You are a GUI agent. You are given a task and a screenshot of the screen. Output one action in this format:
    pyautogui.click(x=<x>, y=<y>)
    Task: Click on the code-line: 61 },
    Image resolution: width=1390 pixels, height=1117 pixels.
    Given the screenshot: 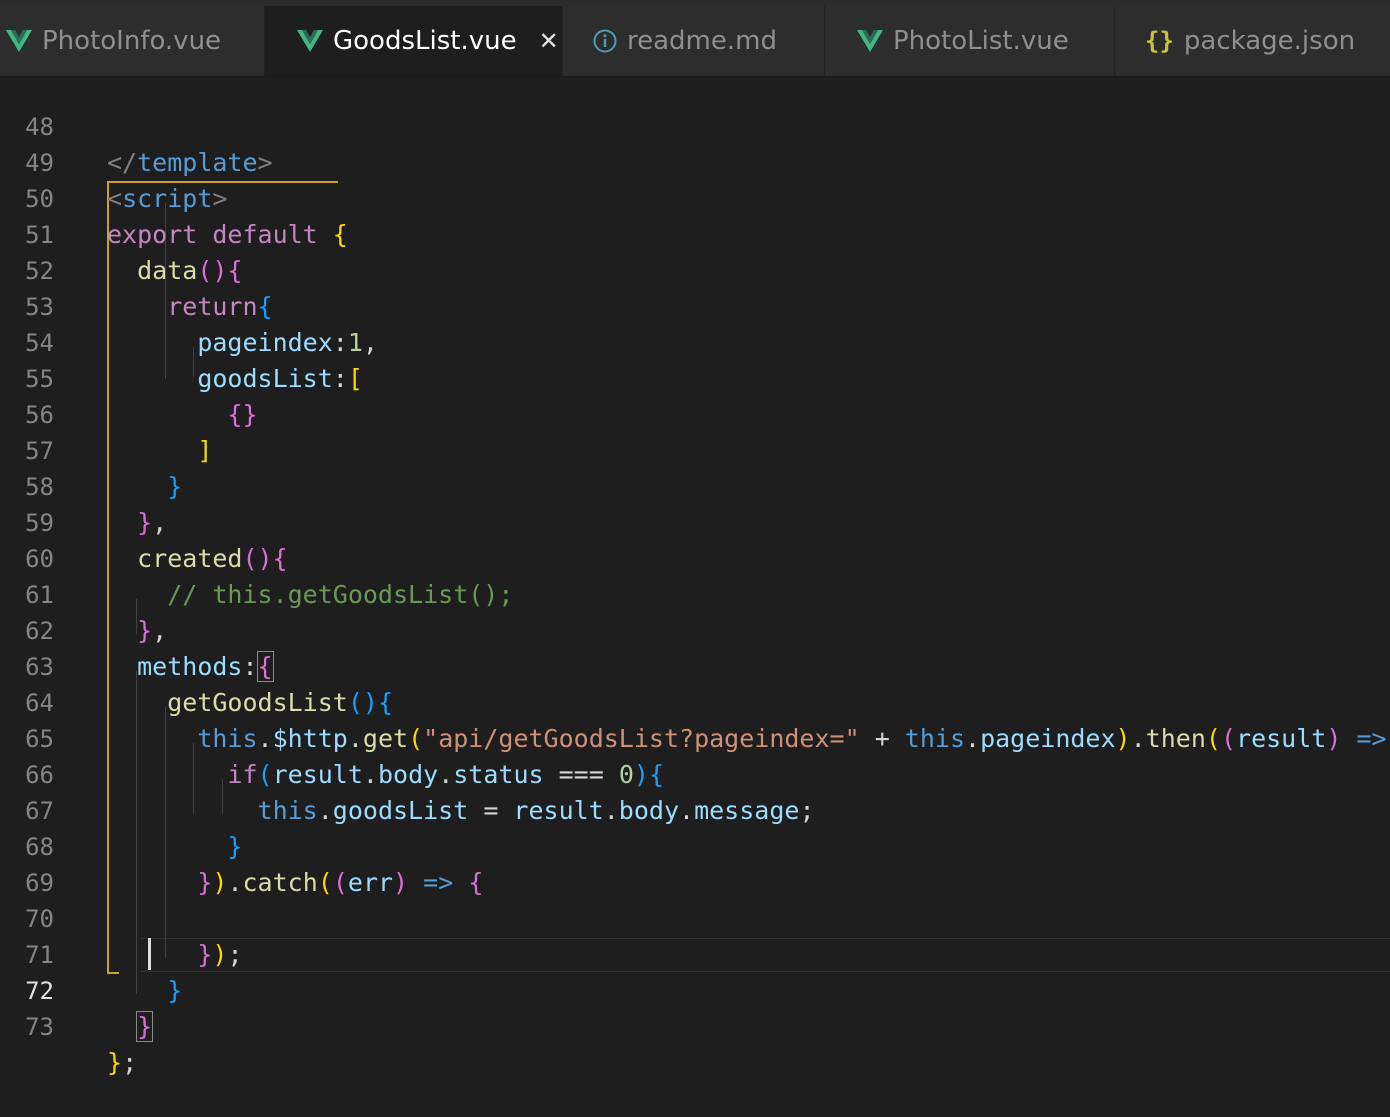 What is the action you would take?
    pyautogui.click(x=695, y=593)
    